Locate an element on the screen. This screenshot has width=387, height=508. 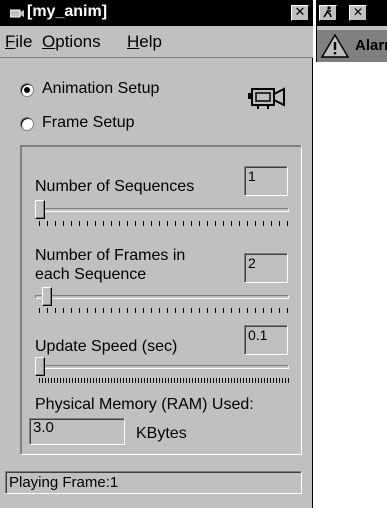
animation-setup-radio is located at coordinates (27, 90).